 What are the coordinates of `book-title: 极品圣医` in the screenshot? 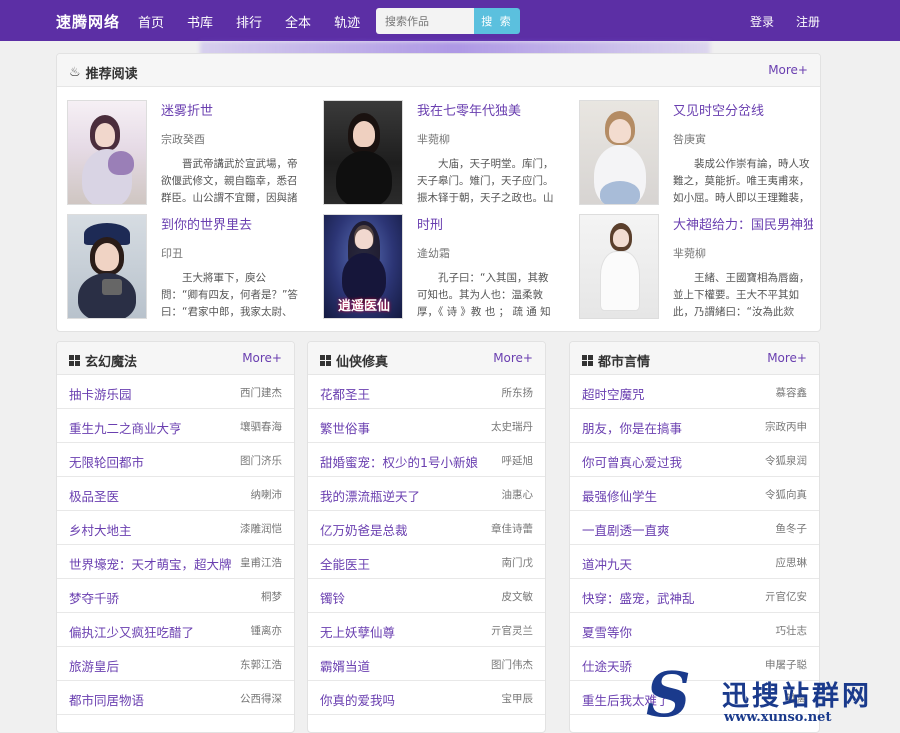 It's located at (94, 495).